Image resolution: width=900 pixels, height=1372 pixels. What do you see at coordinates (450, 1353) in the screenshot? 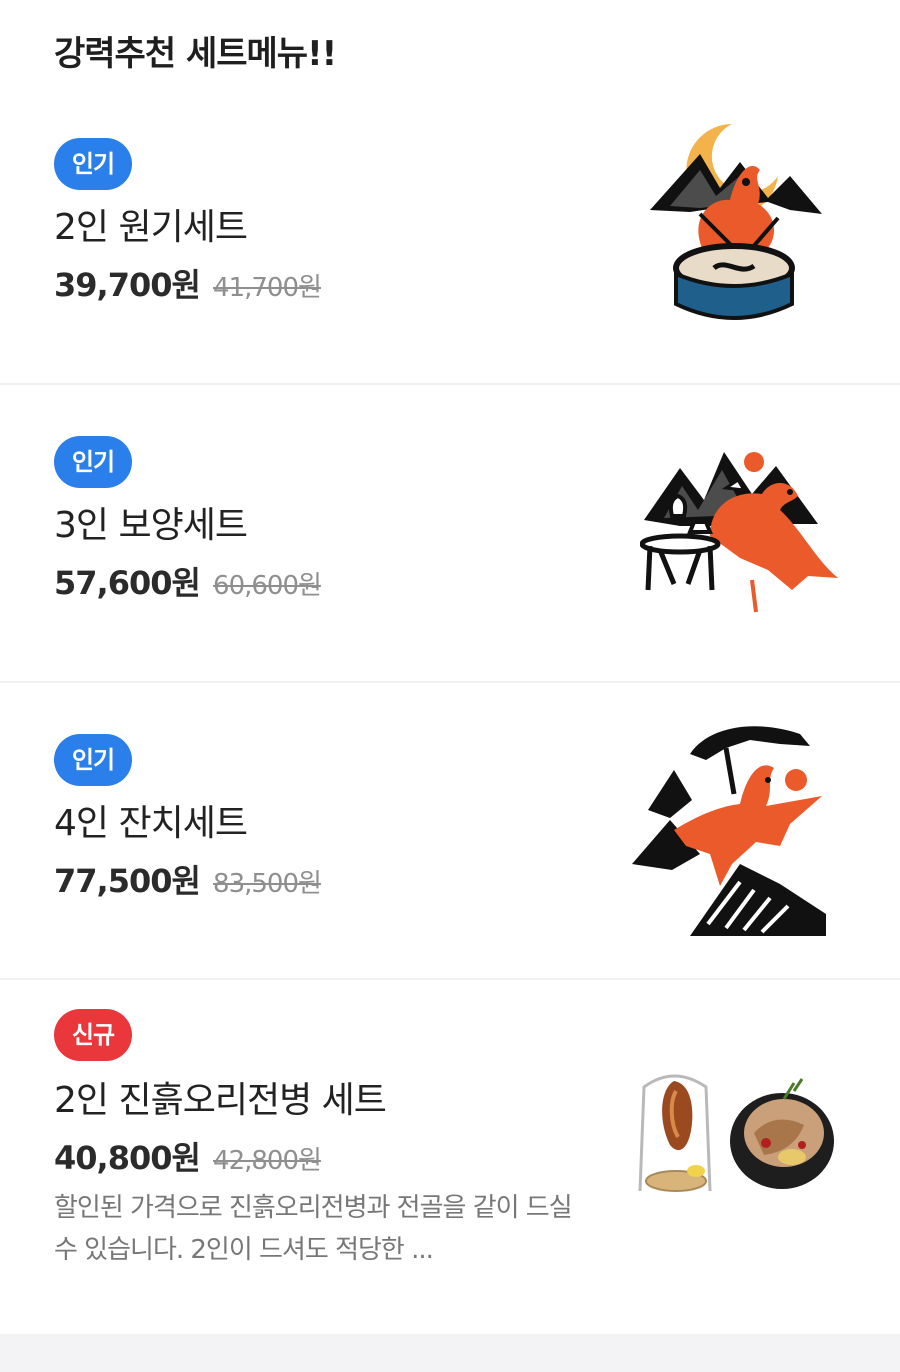
I see `footer-spacer` at bounding box center [450, 1353].